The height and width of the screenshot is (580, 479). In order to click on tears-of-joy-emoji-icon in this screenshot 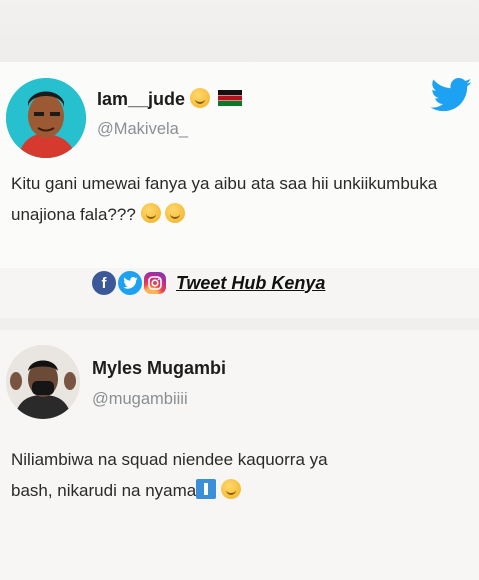, I will do `click(230, 489)`.